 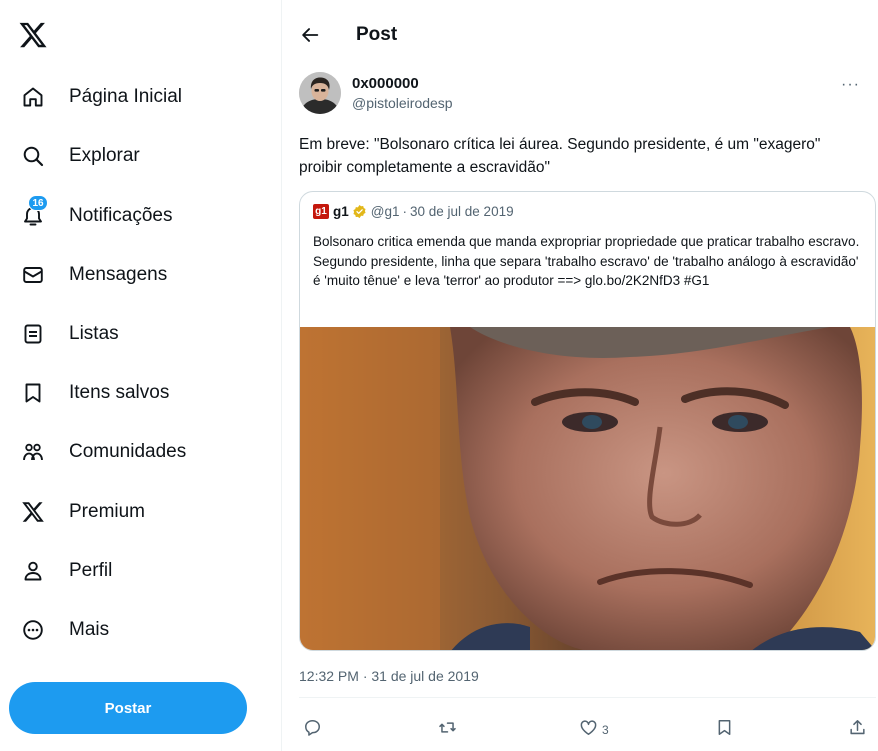 I want to click on nav-communities: Comunidades, so click(x=103, y=452).